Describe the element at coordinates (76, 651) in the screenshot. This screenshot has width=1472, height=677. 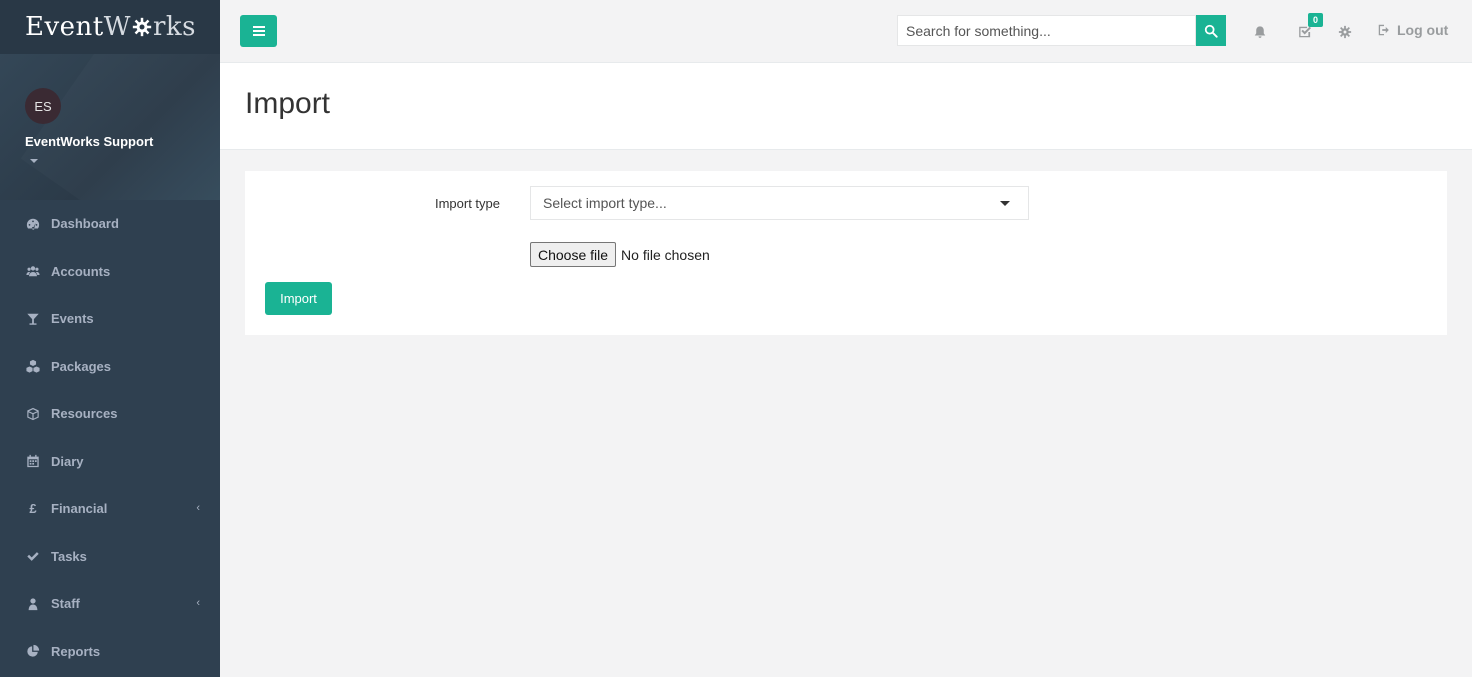
I see `sidebar-item-label: Reports` at that location.